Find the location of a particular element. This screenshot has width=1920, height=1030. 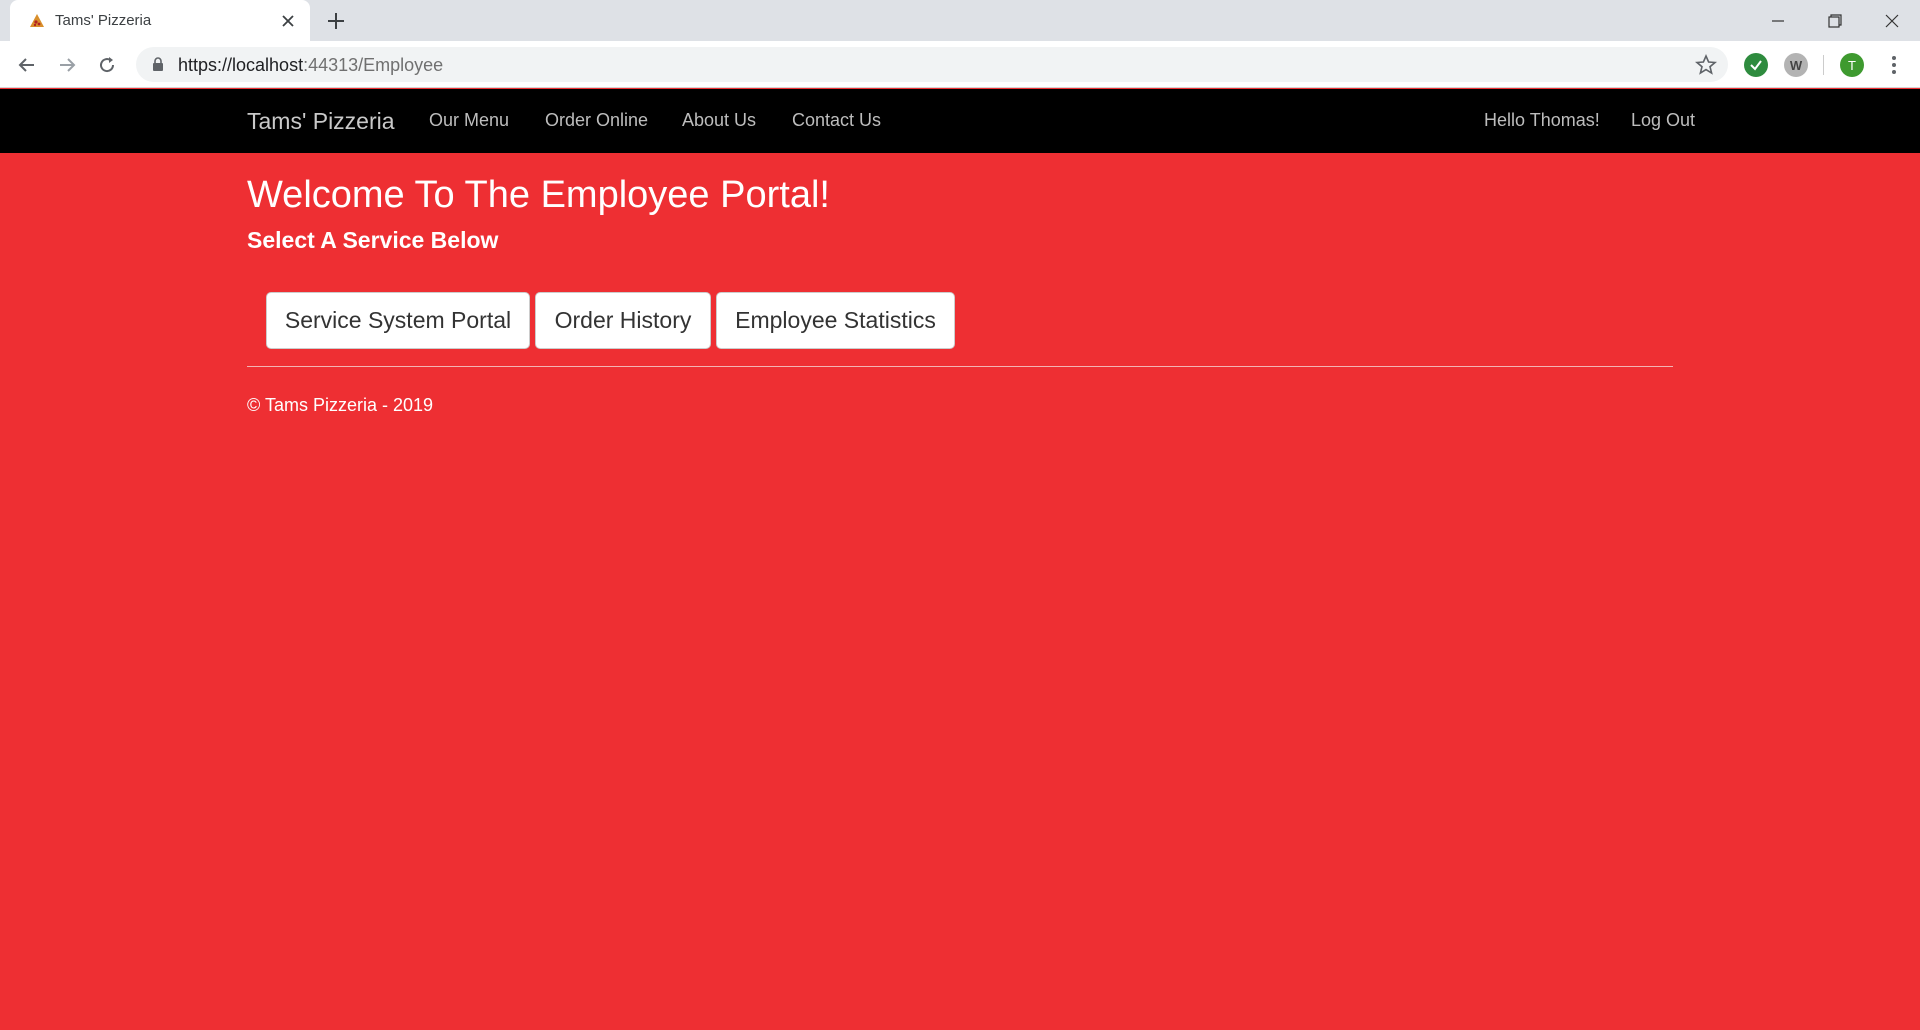

minimize-window-button is located at coordinates (1777, 20).